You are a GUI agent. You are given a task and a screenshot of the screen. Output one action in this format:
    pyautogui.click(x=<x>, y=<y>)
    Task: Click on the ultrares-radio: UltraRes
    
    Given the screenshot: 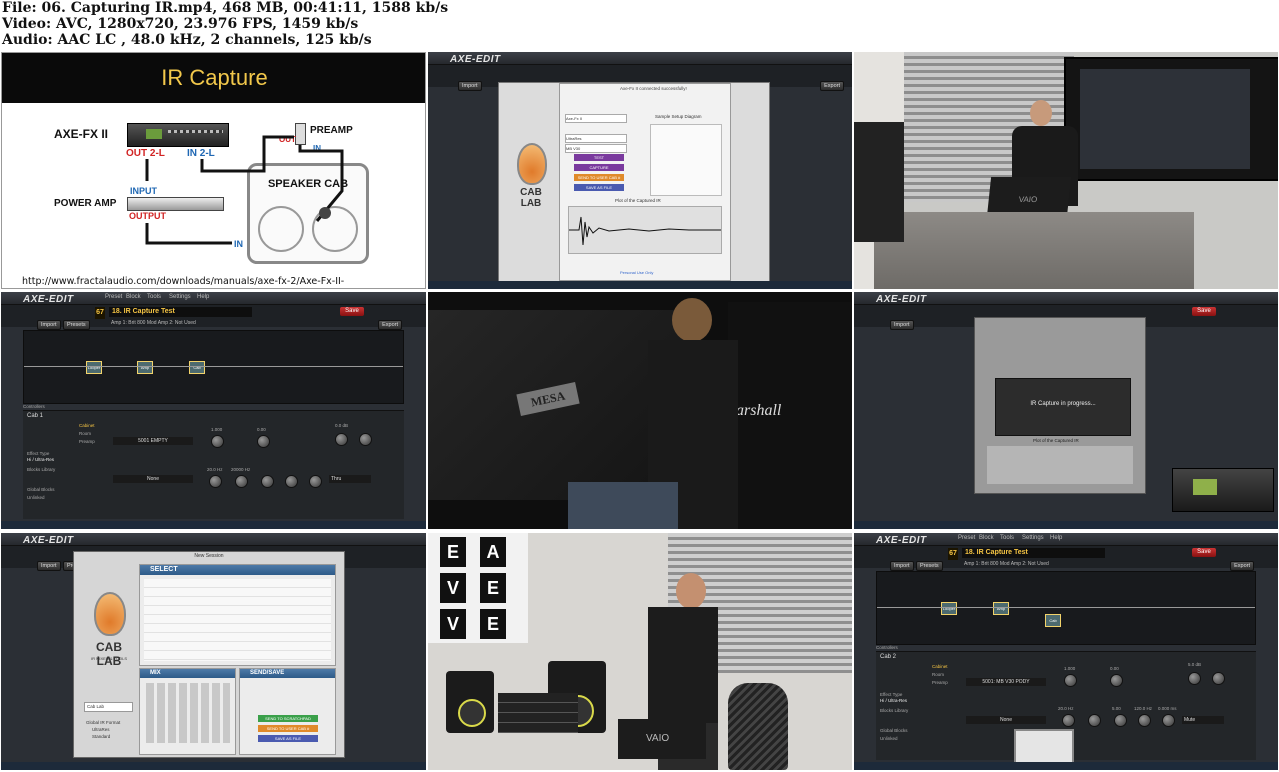 What is the action you would take?
    pyautogui.click(x=101, y=729)
    